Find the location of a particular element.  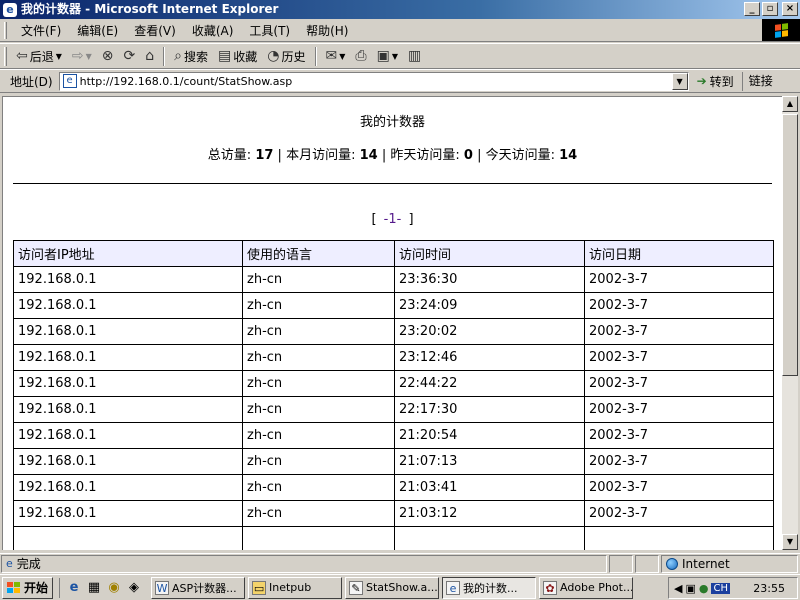

address-dropdown-button: ▼ is located at coordinates (679, 81).